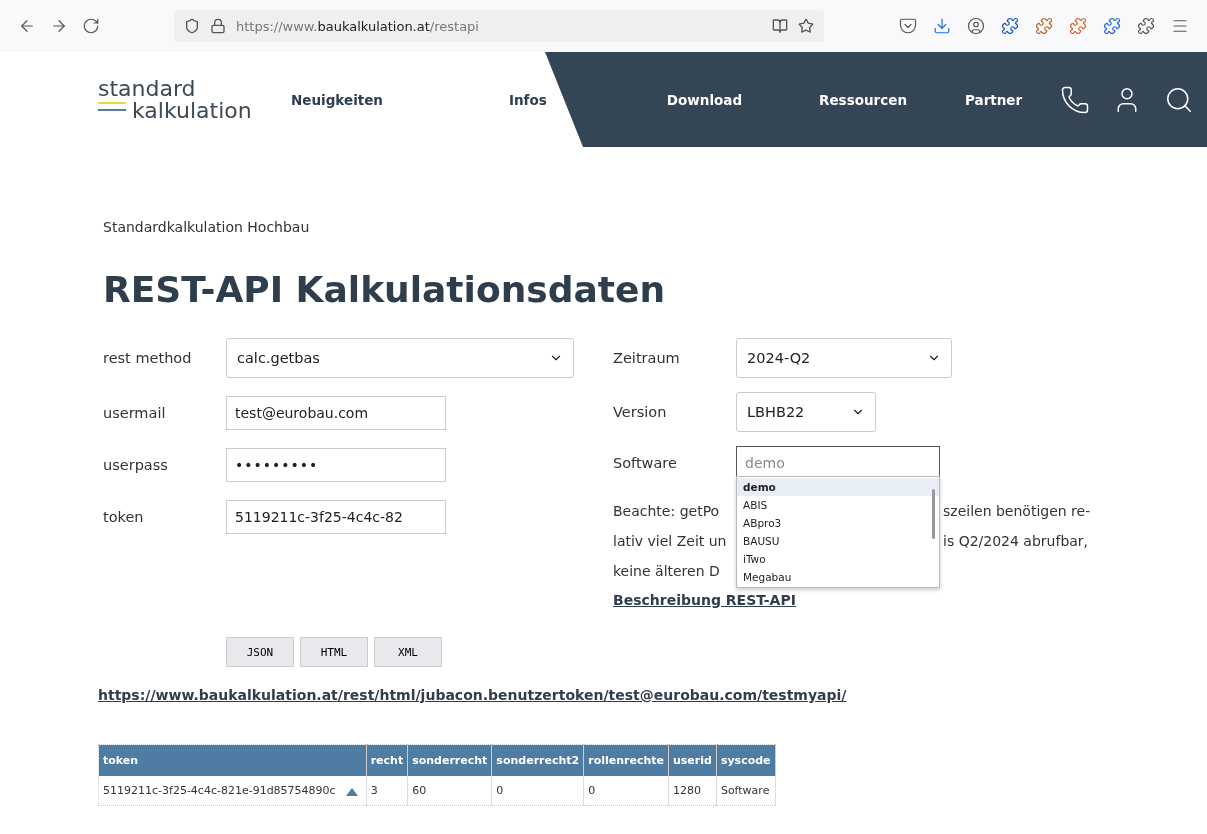  Describe the element at coordinates (472, 695) in the screenshot. I see `api-link: https://www.baukalkulation.at/rest/html/jubacon.benutzertoken/test@eurobau.com/testmyapi/` at that location.